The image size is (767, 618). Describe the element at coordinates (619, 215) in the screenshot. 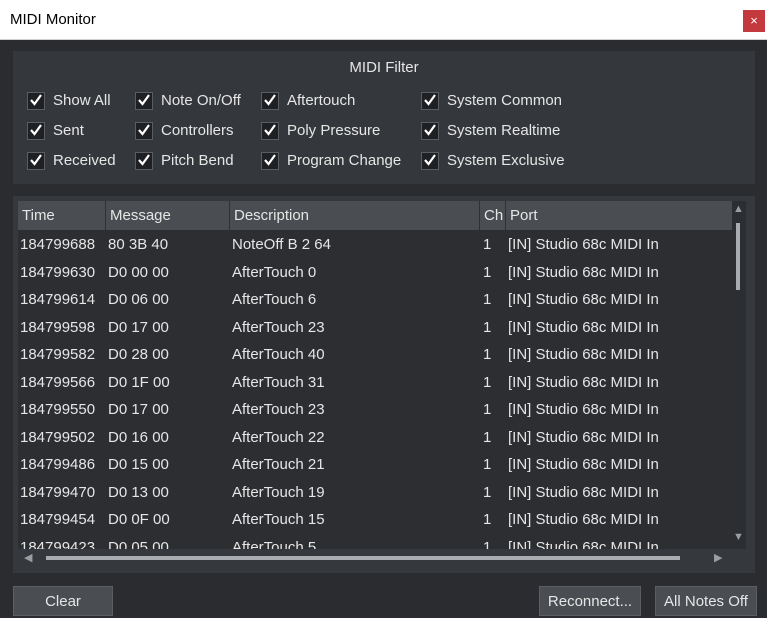

I see `column-header-port: Port` at that location.